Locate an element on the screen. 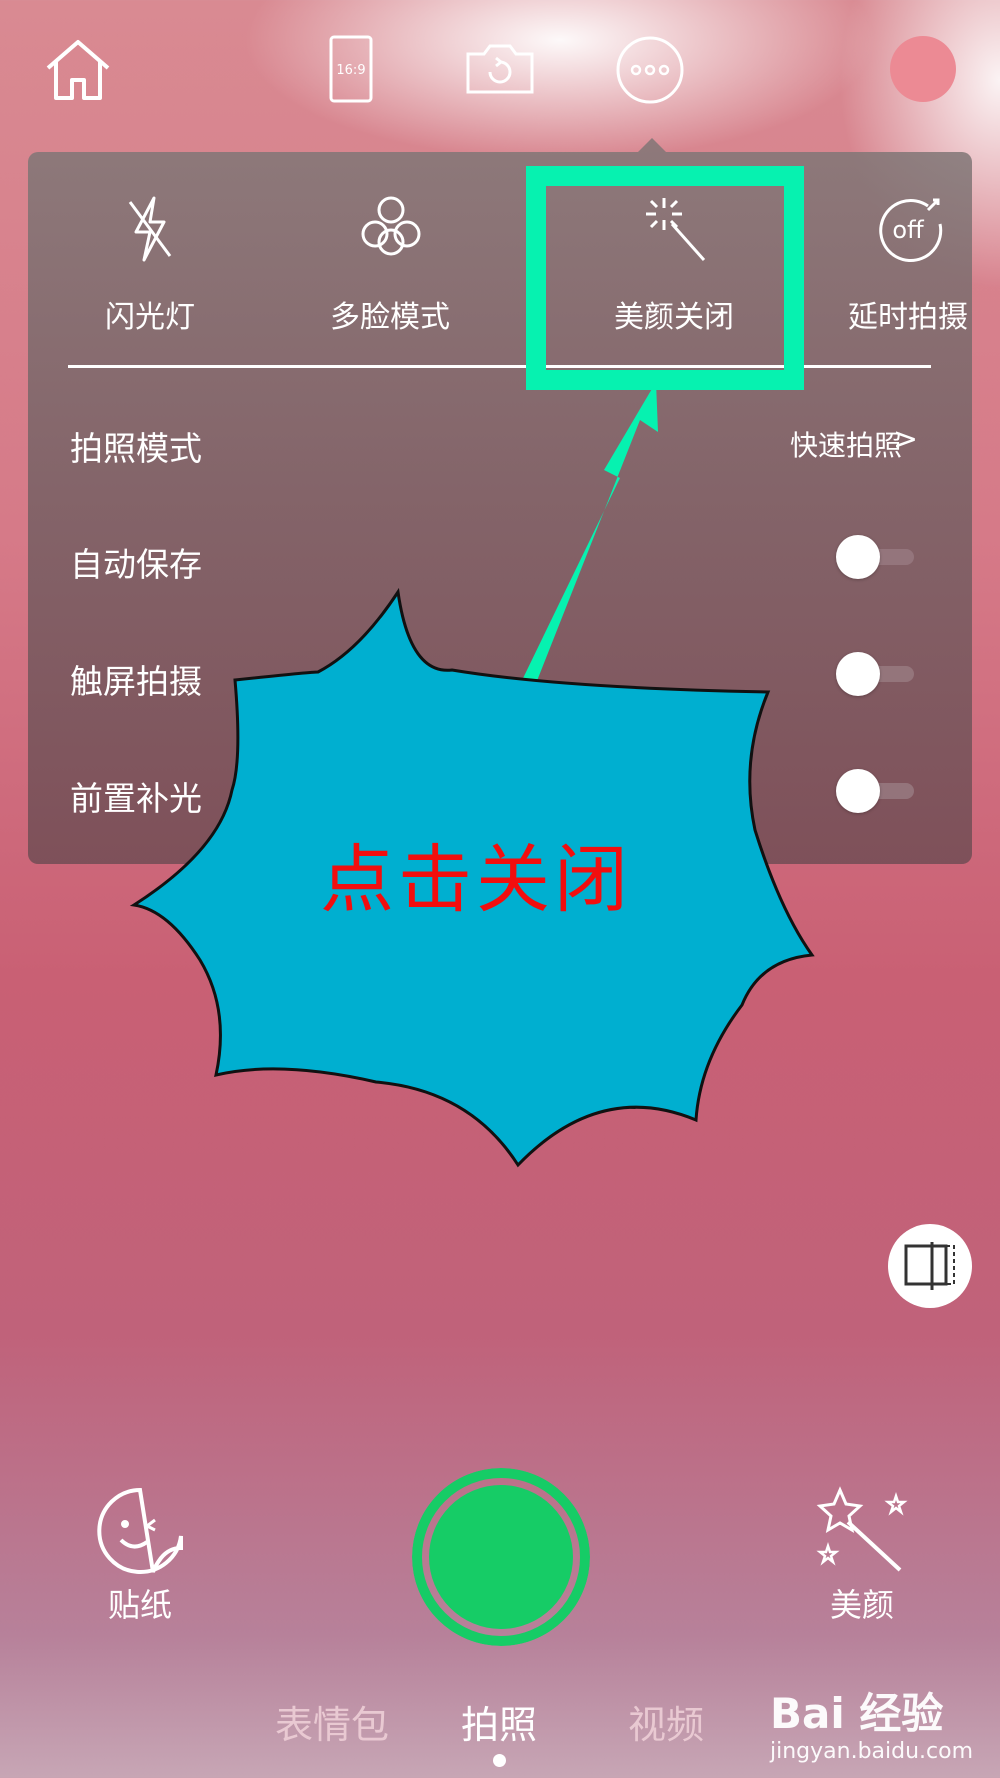 The image size is (1000, 1778). baidu-watermark: Bai 经验 jingyan.baidu.com is located at coordinates (871, 1722).